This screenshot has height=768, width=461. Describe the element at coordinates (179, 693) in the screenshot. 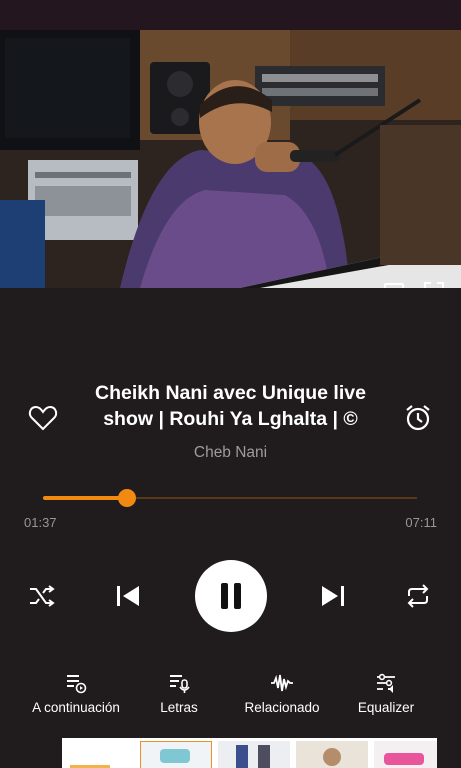

I see `tab-lyrics: Letras` at that location.